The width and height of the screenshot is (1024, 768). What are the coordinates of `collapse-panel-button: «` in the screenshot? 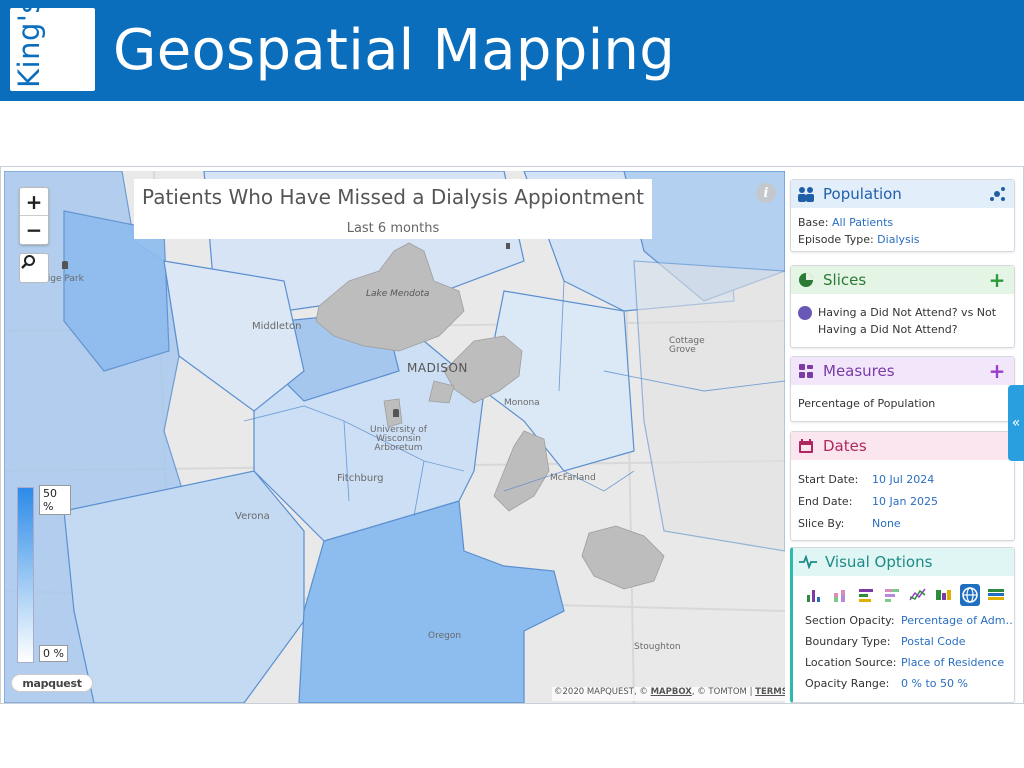 It's located at (1016, 423).